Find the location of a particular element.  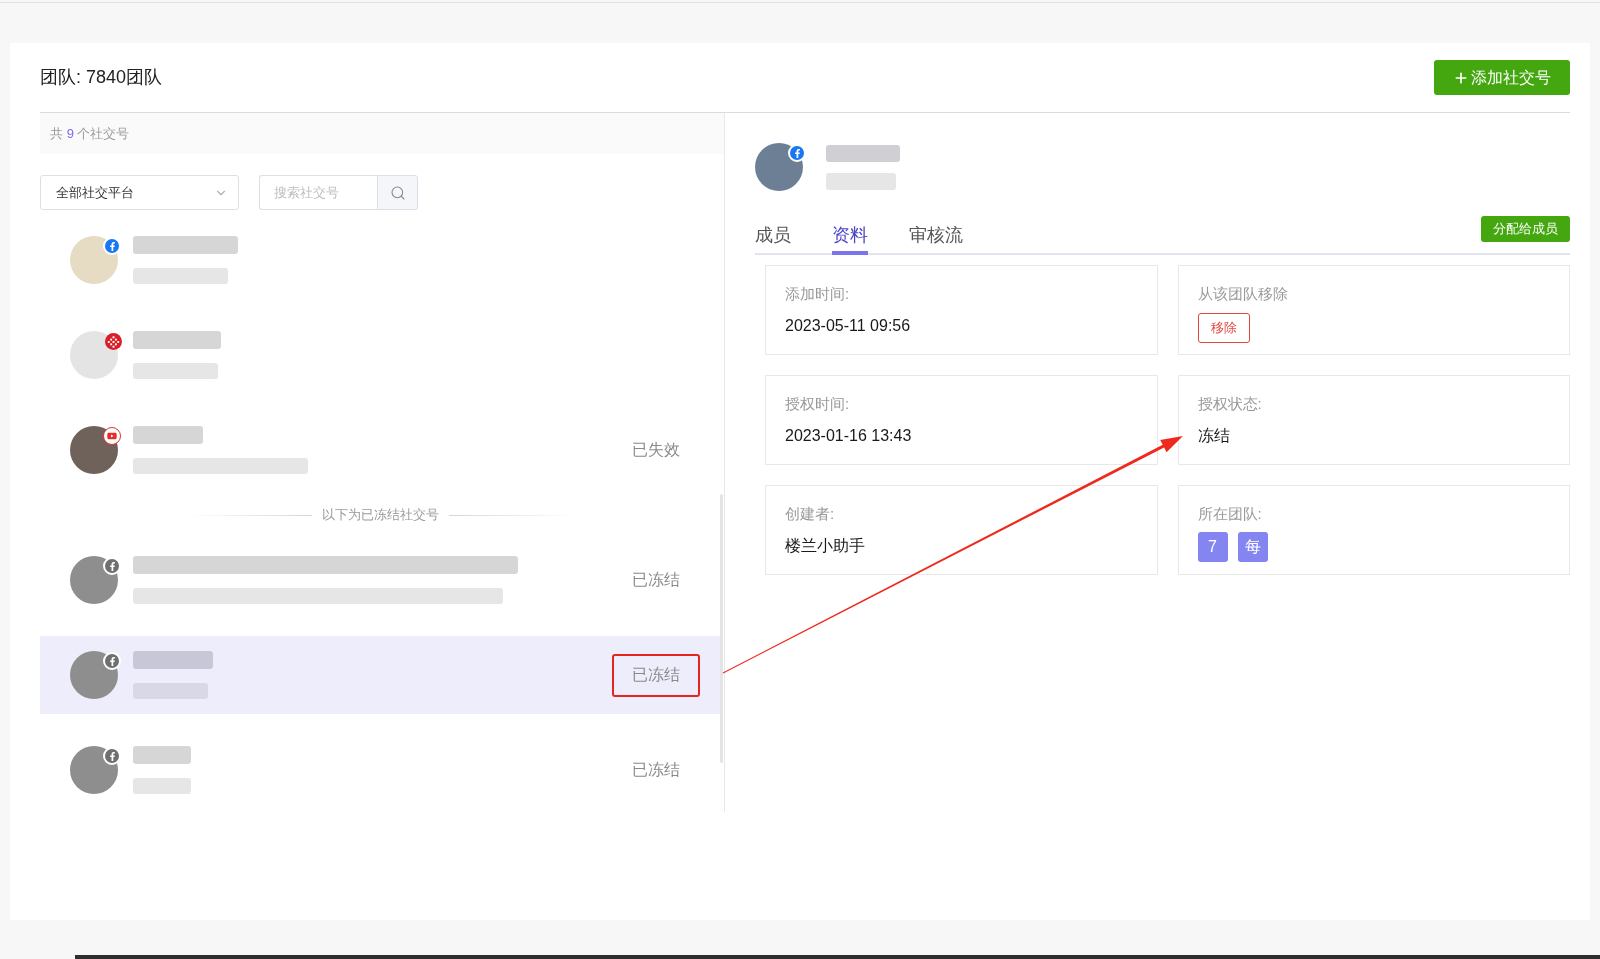

field-value: 冻结 is located at coordinates (1214, 436).